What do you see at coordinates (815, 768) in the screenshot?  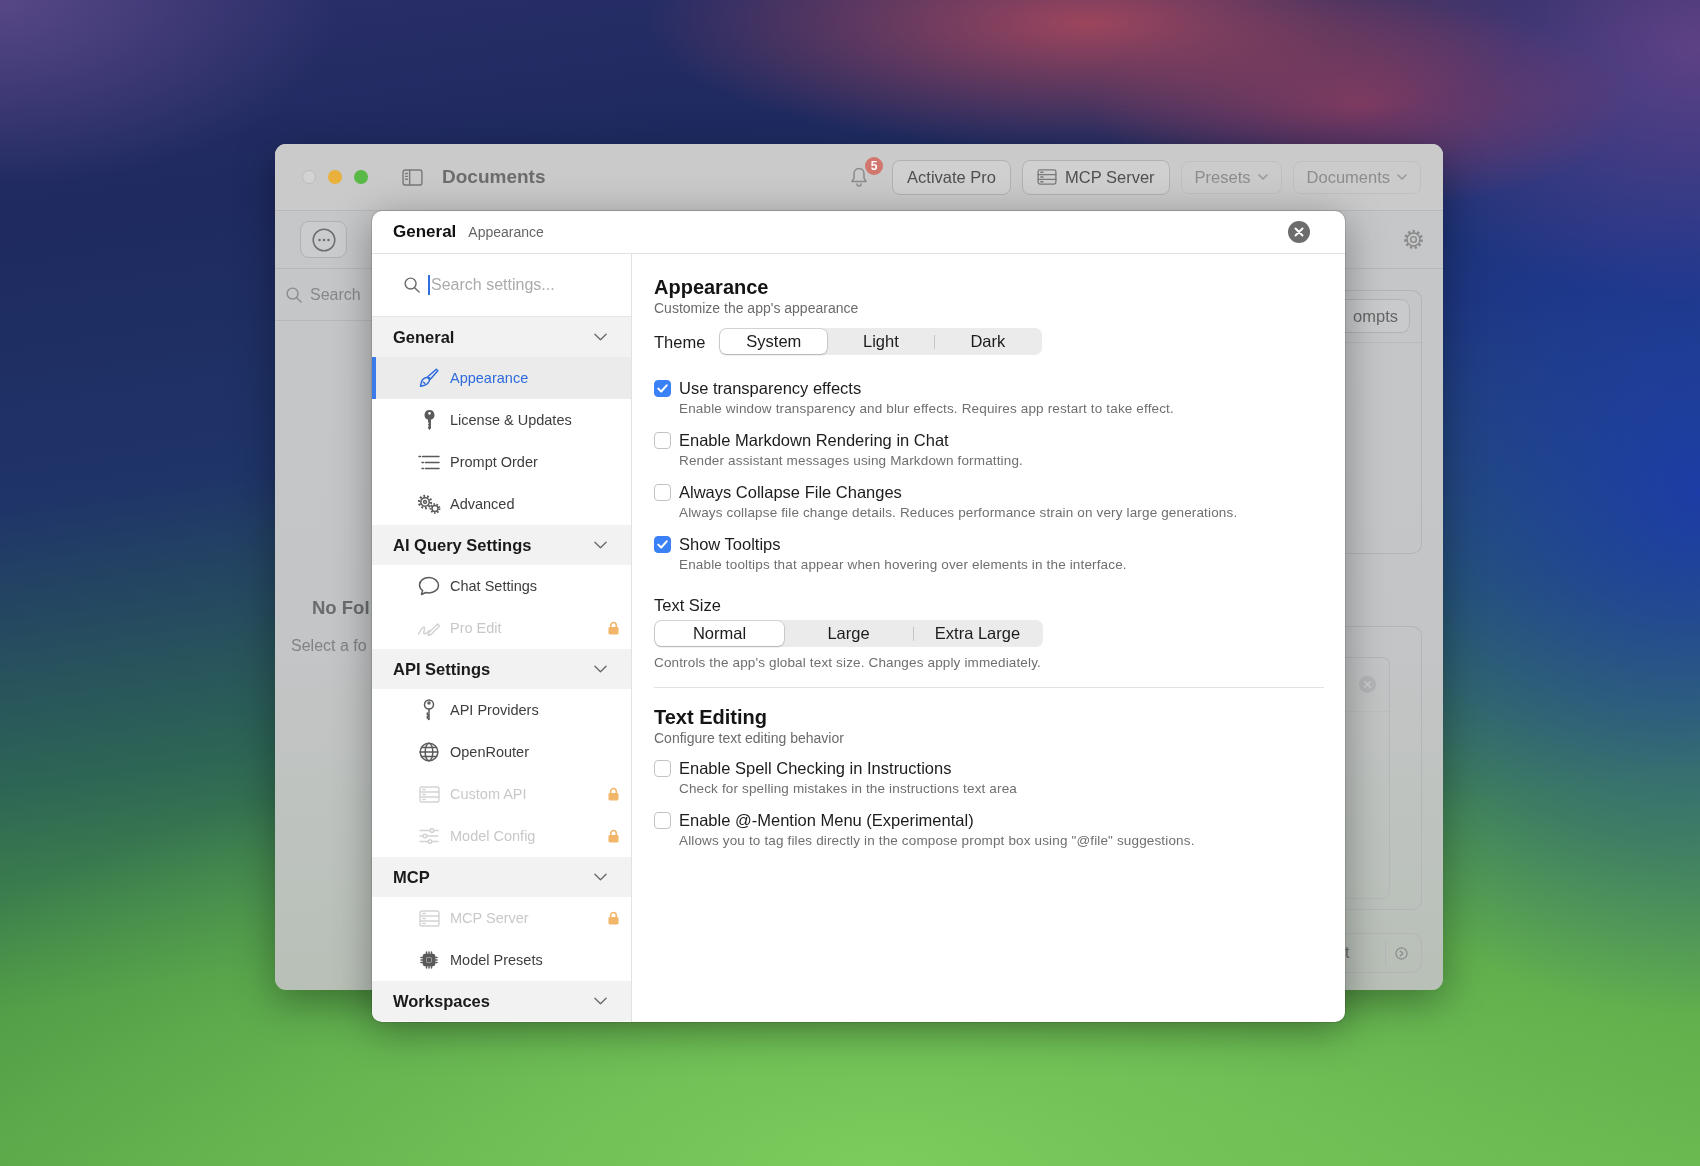 I see `checkbox-label: Enable Spell Checking in Instructions` at bounding box center [815, 768].